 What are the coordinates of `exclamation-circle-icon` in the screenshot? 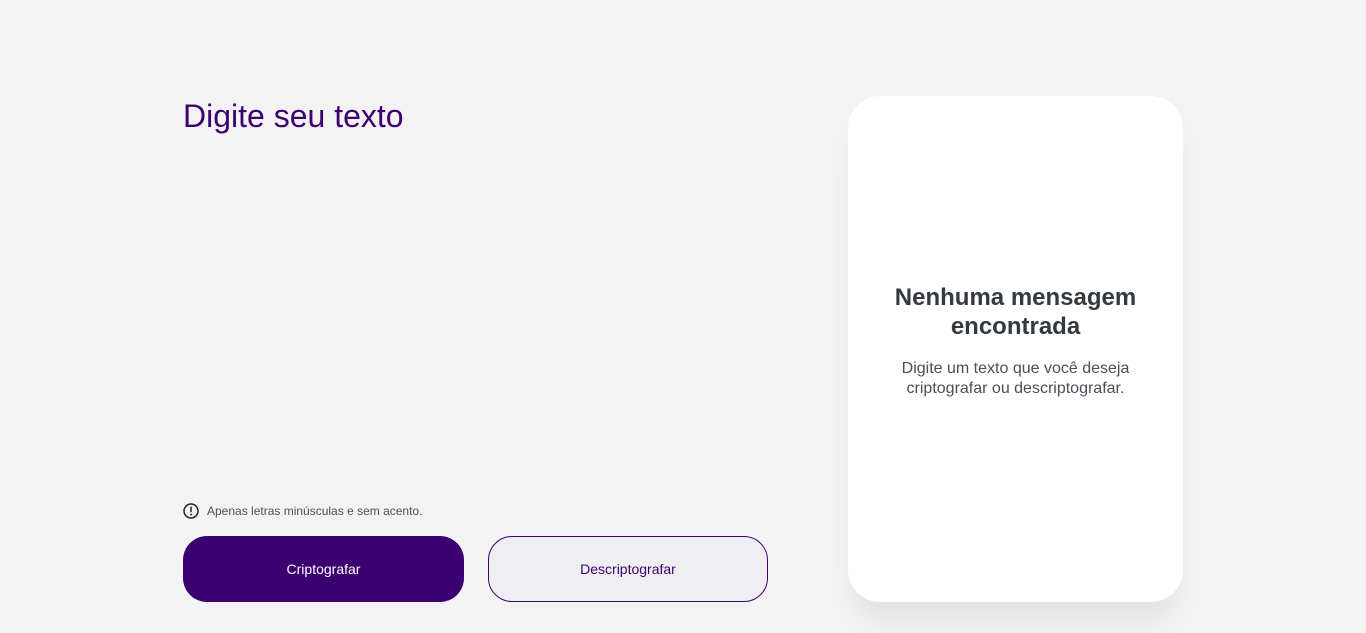 It's located at (191, 511).